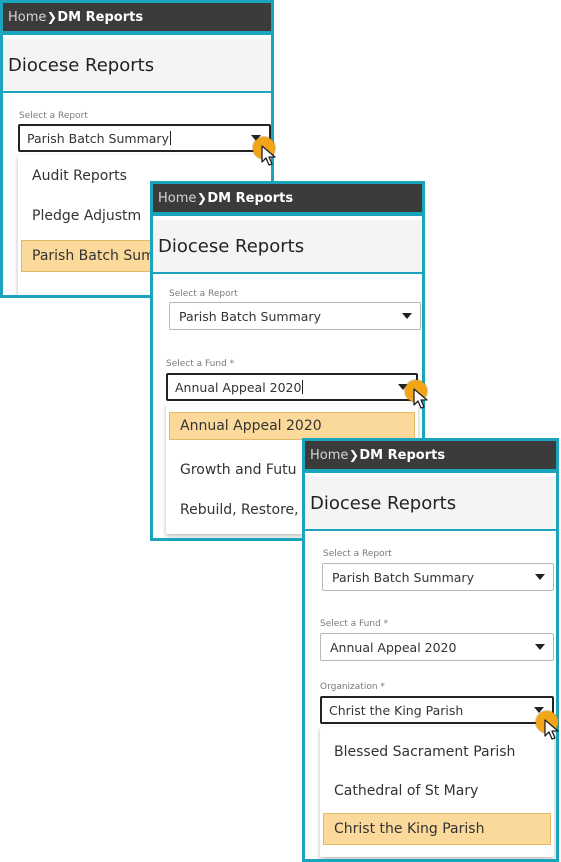 This screenshot has height=862, width=561. Describe the element at coordinates (437, 829) in the screenshot. I see `organization-option-selected: Christ the King Parish` at that location.